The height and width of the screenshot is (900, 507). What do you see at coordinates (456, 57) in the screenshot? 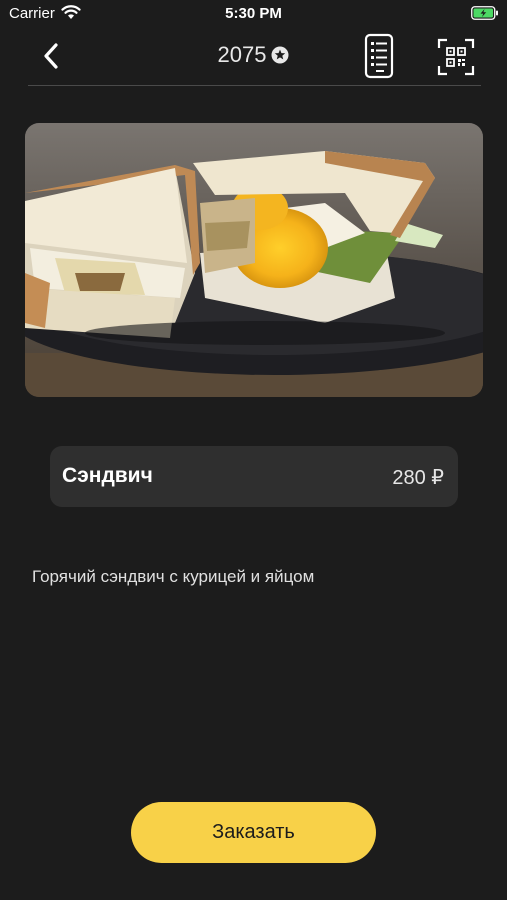
I see `qr-scan-icon` at bounding box center [456, 57].